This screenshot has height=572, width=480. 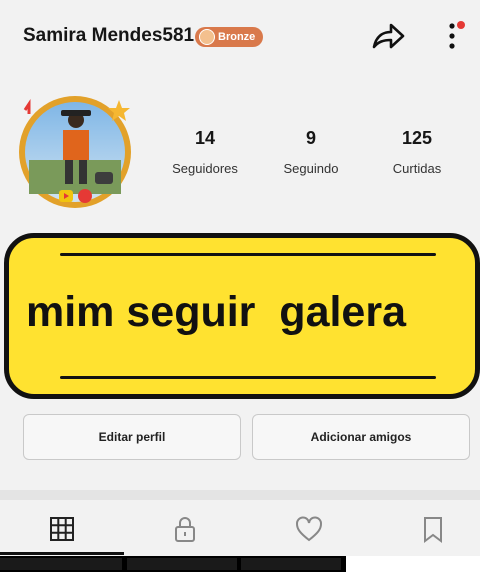 I want to click on heart-icon, so click(x=309, y=529).